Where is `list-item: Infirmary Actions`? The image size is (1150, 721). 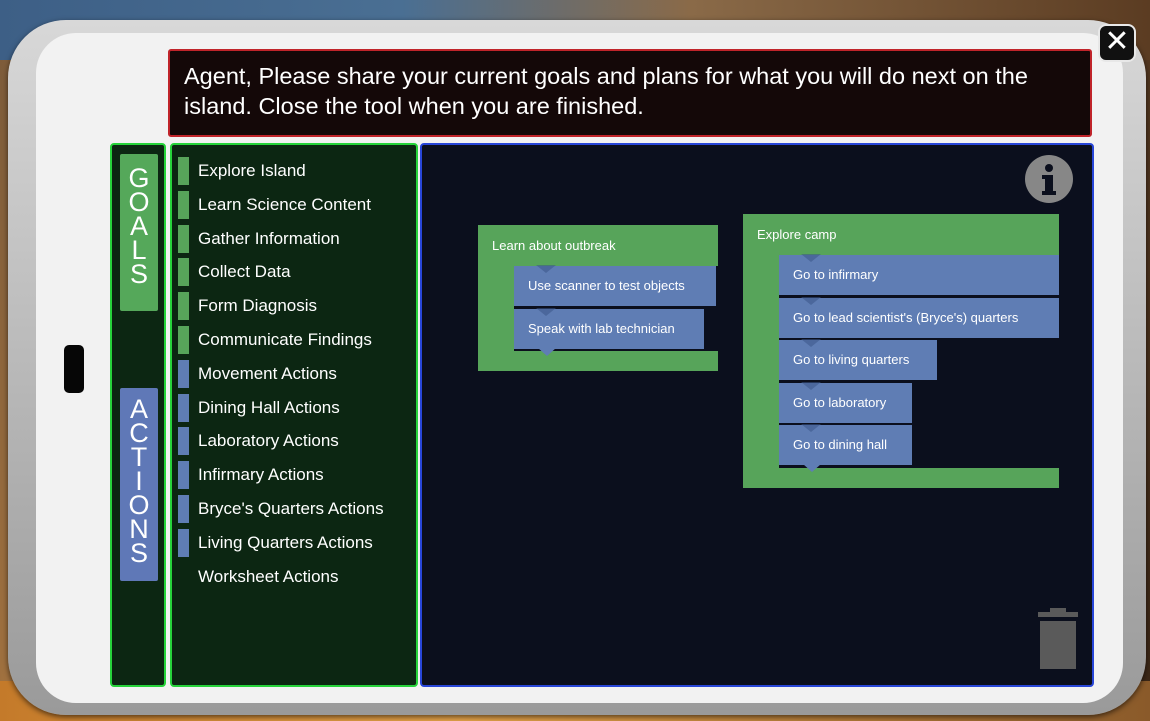
list-item: Infirmary Actions is located at coordinates (296, 475).